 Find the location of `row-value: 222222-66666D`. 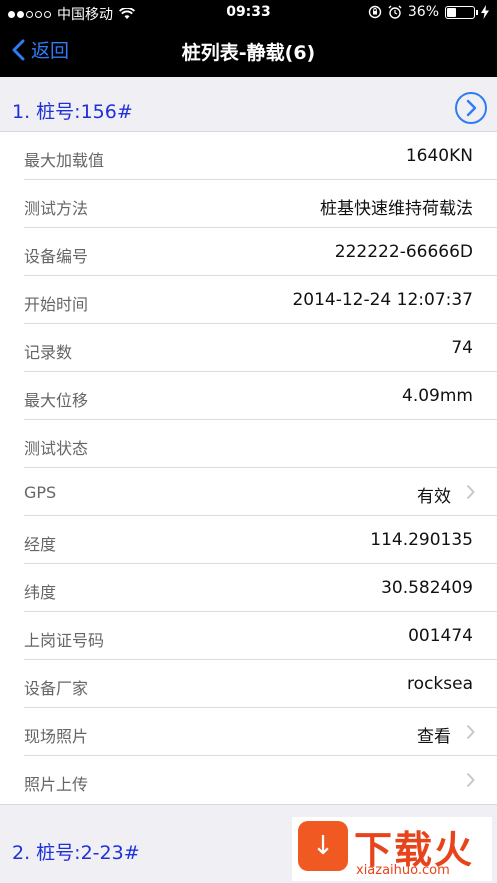

row-value: 222222-66666D is located at coordinates (403, 252).